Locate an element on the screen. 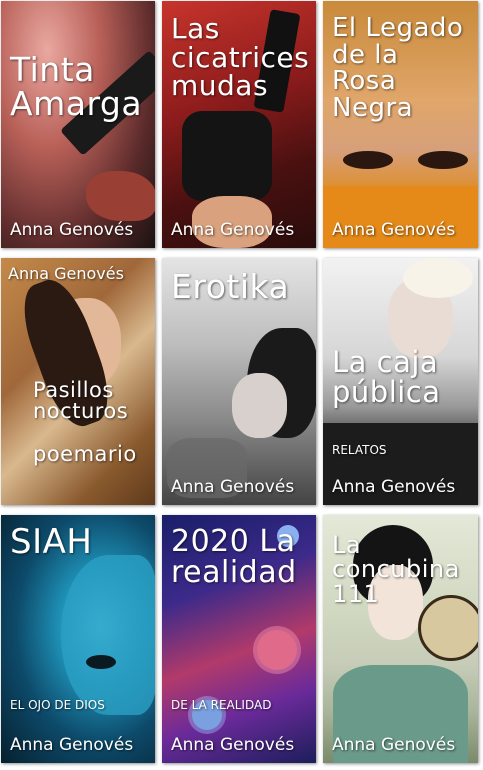  book-subtitle: RELATOS is located at coordinates (359, 450).